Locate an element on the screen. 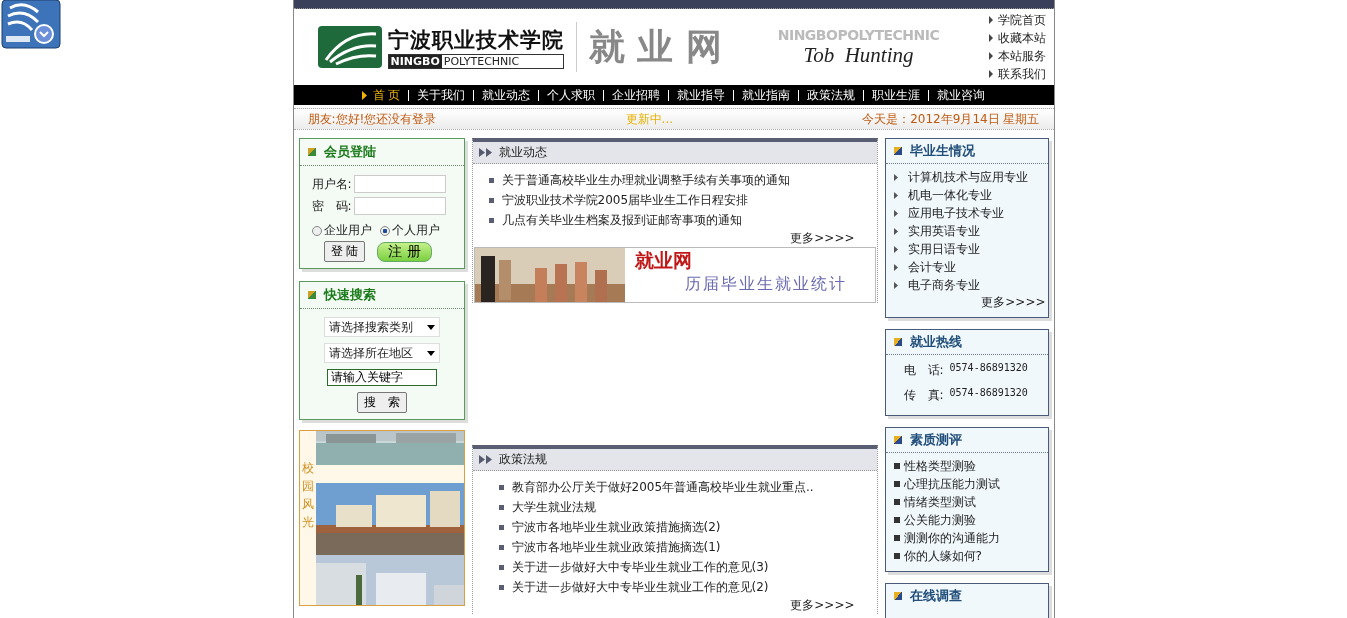 This screenshot has width=1347, height=618. major-link: 应用电子技术专业 is located at coordinates (955, 213).